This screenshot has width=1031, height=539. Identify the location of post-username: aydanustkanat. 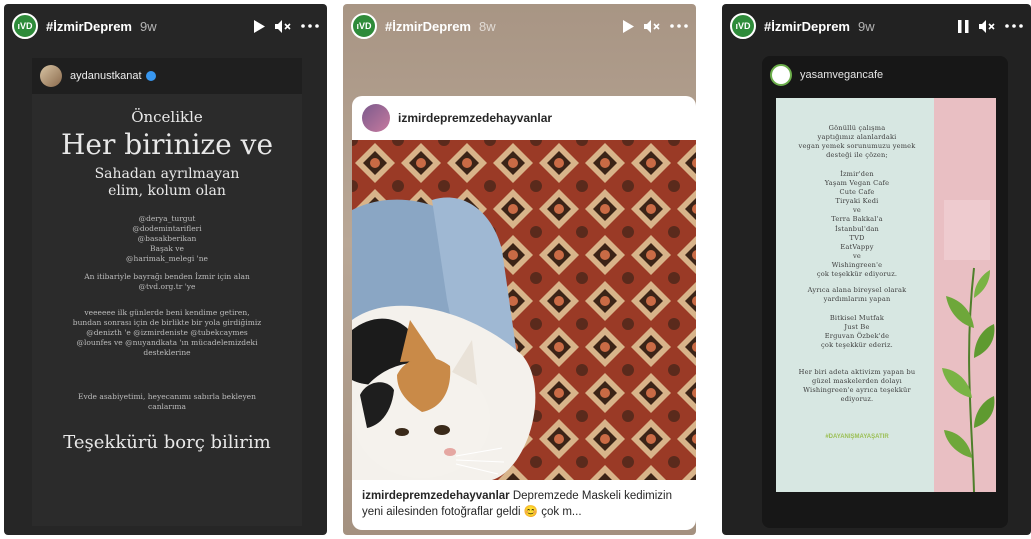
(113, 76).